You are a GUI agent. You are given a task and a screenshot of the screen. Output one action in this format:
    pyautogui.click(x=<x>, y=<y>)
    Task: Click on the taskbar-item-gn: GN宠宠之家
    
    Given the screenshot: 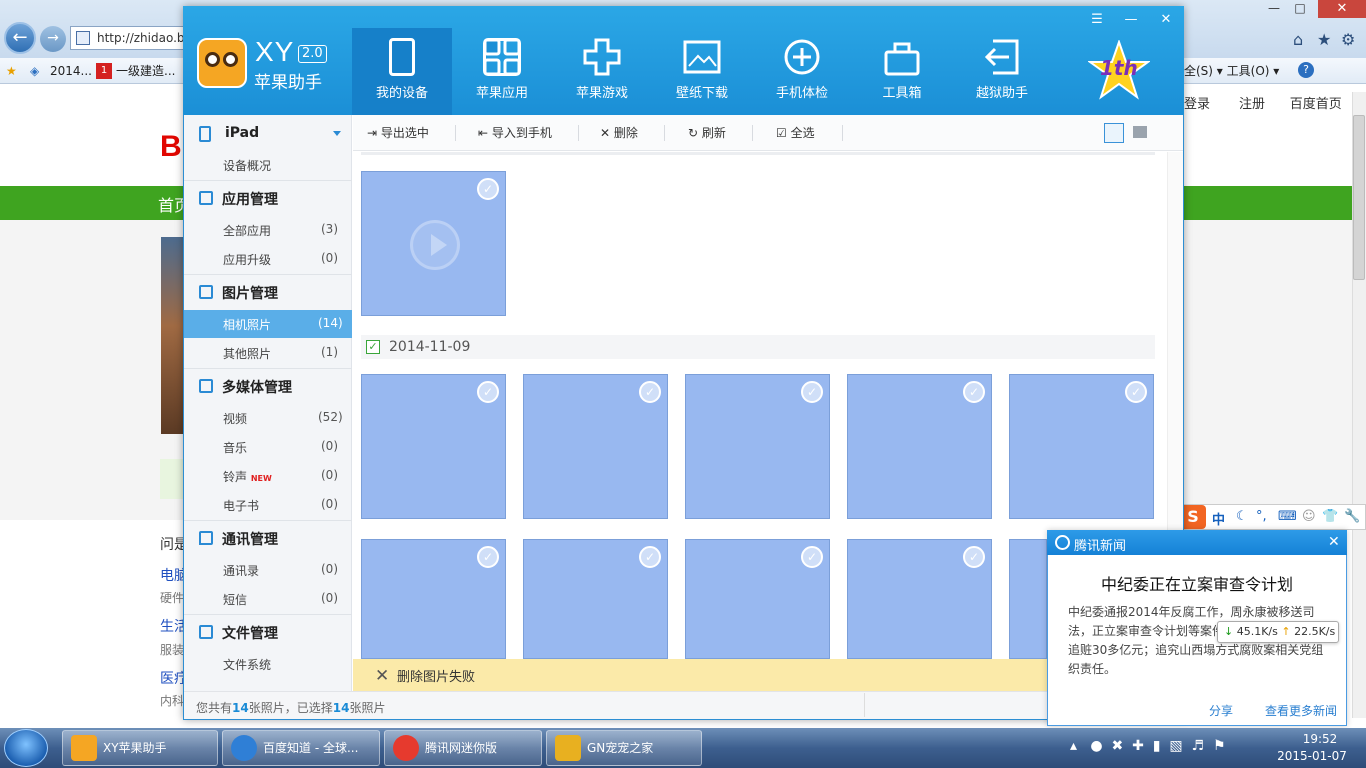 What is the action you would take?
    pyautogui.click(x=624, y=748)
    